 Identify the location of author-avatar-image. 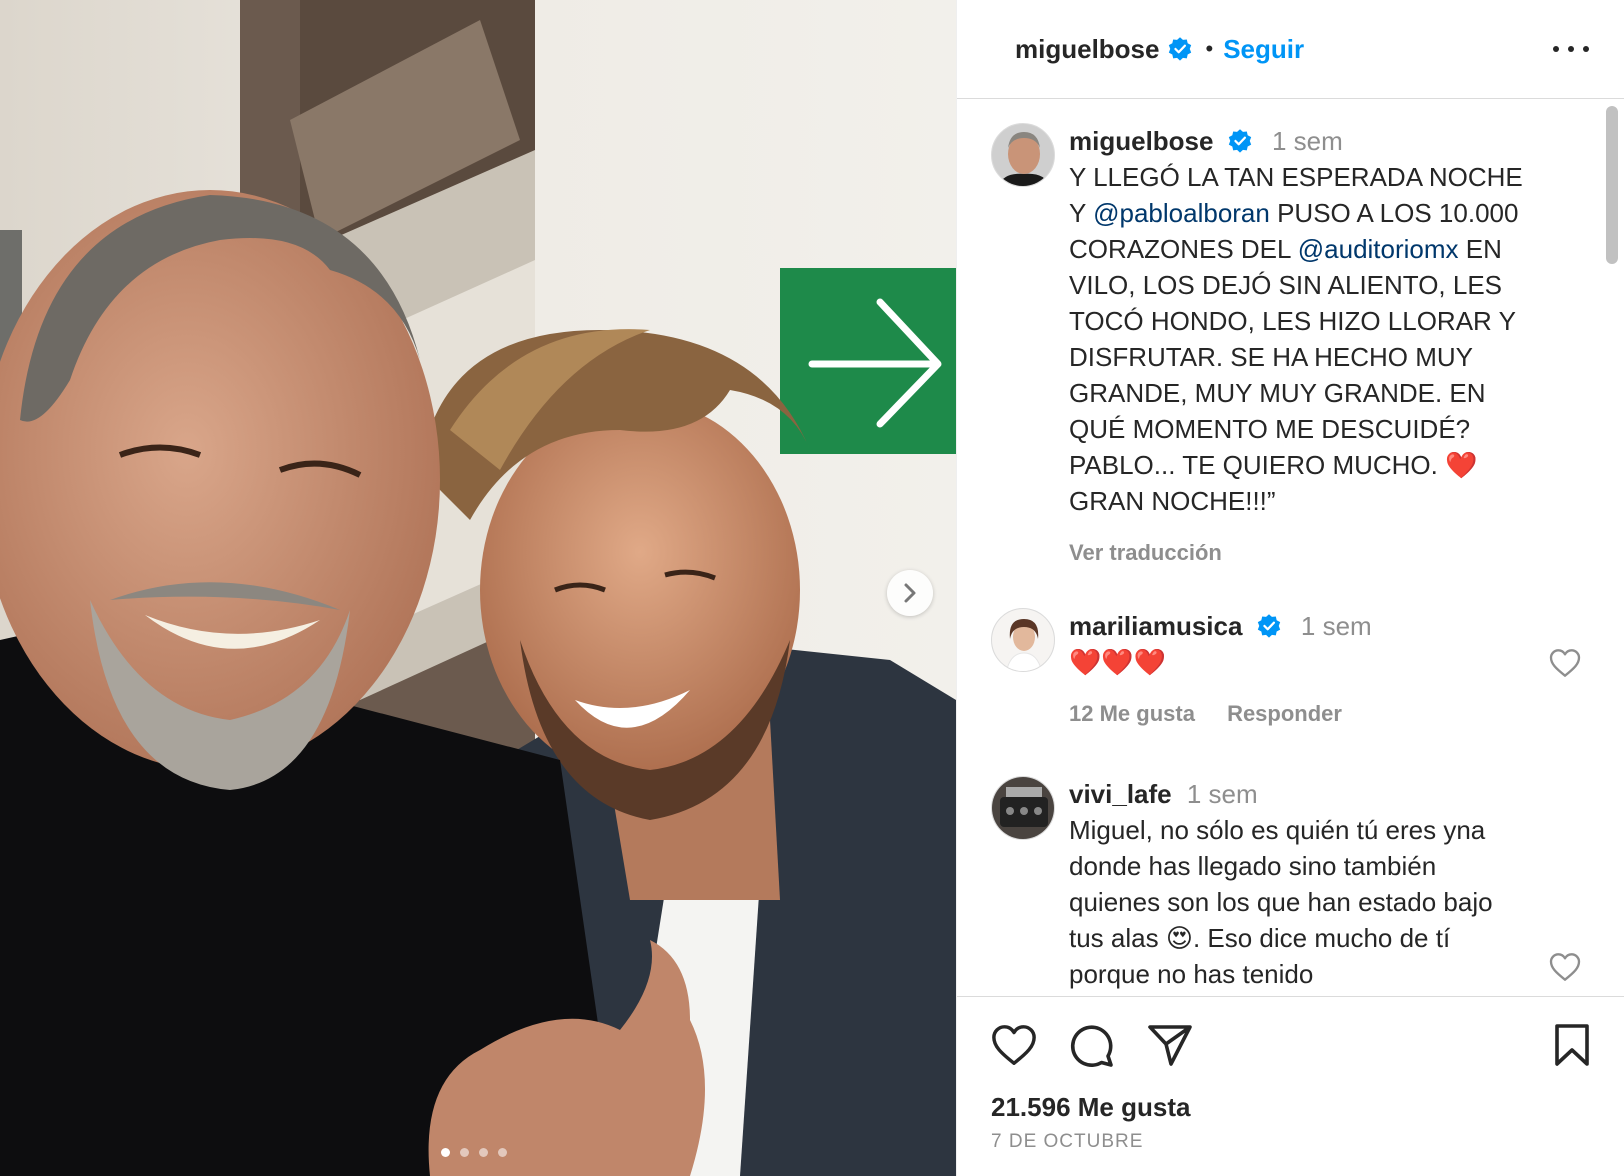
(1023, 155).